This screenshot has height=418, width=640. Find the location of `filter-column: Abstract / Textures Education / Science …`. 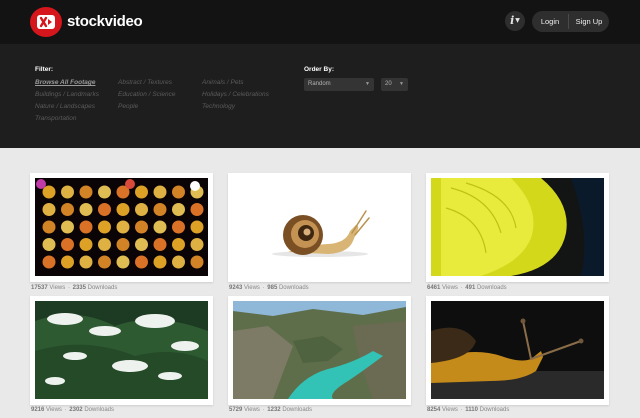

filter-column: Abstract / Textures Education / Science … is located at coordinates (146, 96).